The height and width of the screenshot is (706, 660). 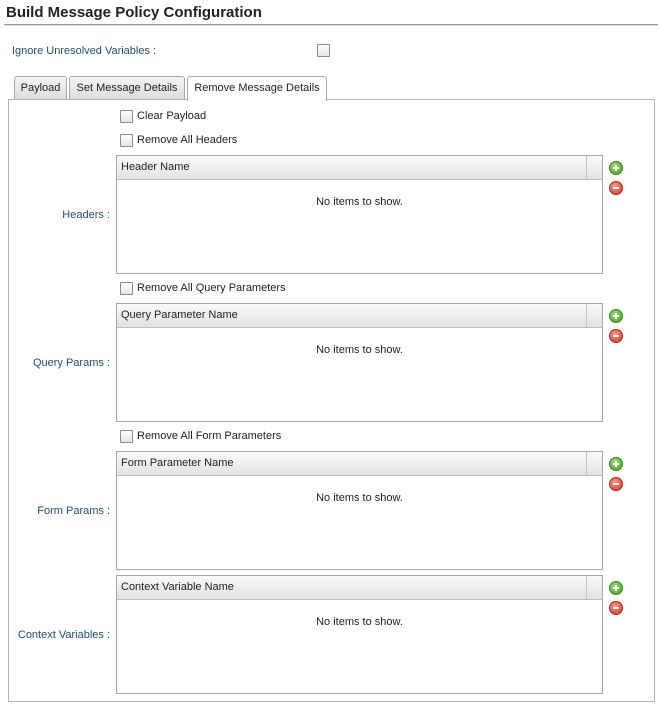 What do you see at coordinates (84, 51) in the screenshot?
I see `ignore-unresolved-label: Ignore Unresolved Variables :` at bounding box center [84, 51].